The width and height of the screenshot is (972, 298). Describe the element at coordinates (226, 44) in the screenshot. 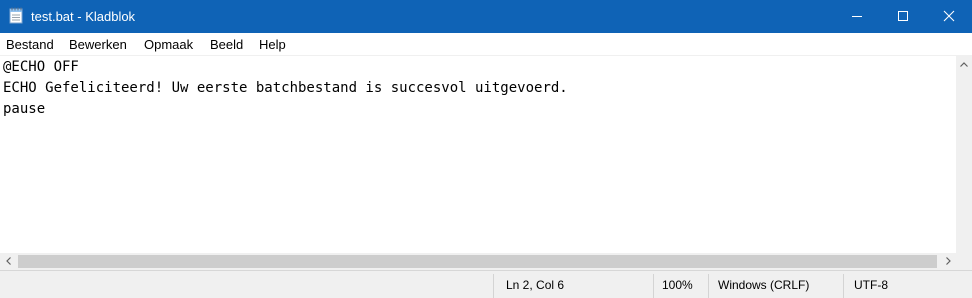

I see `menu-beeld: Beeld` at that location.